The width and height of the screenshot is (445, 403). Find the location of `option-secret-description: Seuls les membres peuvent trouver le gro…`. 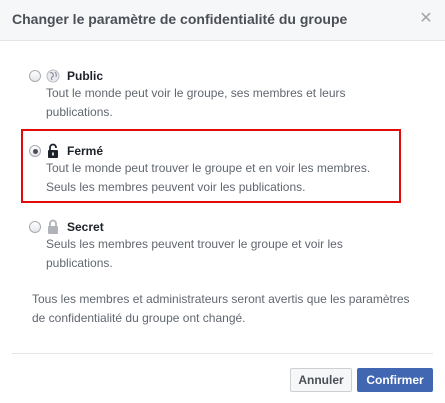

option-secret-description: Seuls les membres peuvent trouver le gro… is located at coordinates (194, 253).